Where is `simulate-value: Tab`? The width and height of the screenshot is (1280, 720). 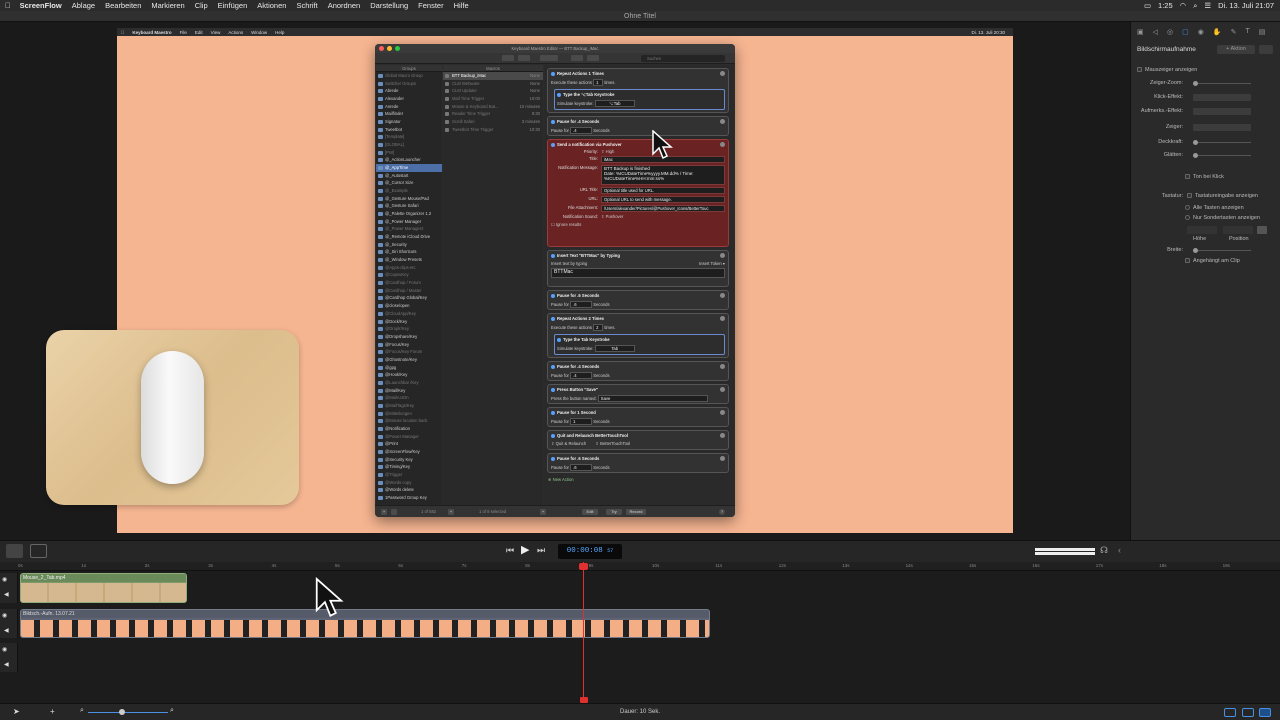
simulate-value: Tab is located at coordinates (614, 348).